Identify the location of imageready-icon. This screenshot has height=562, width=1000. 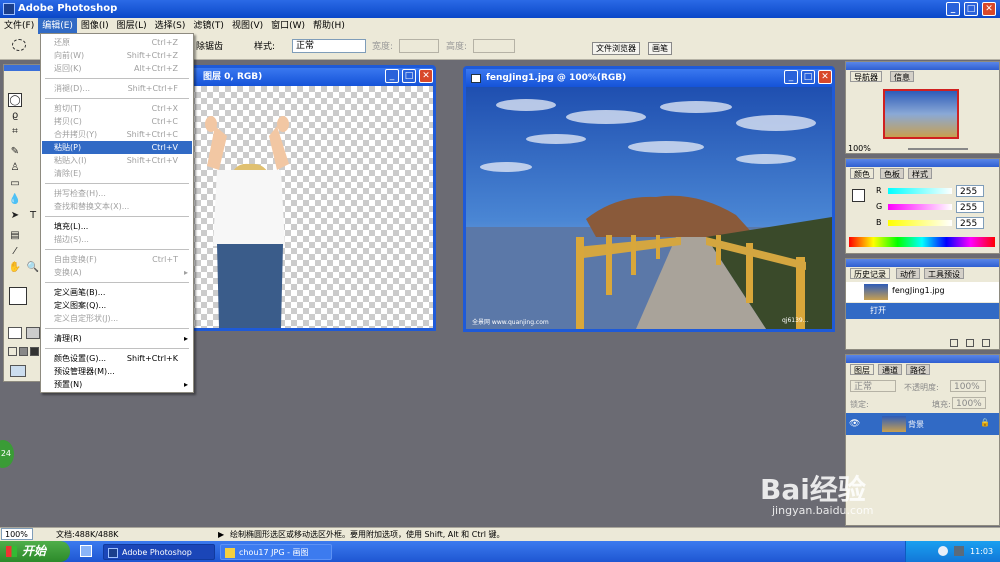
(18, 371).